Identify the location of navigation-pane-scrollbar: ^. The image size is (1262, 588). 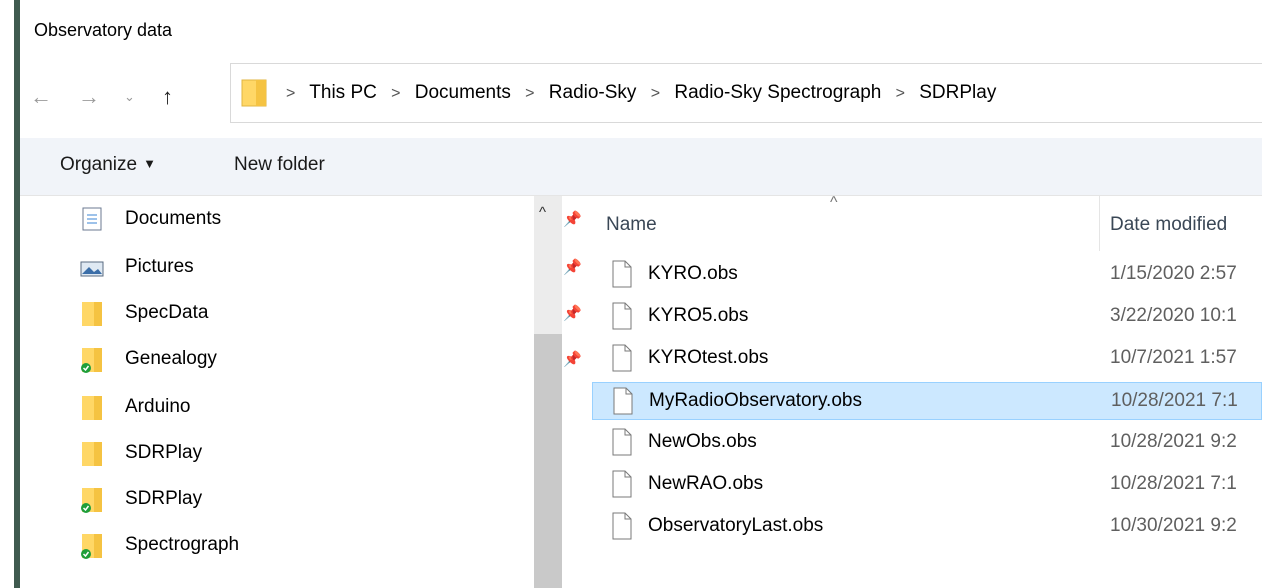
(548, 392).